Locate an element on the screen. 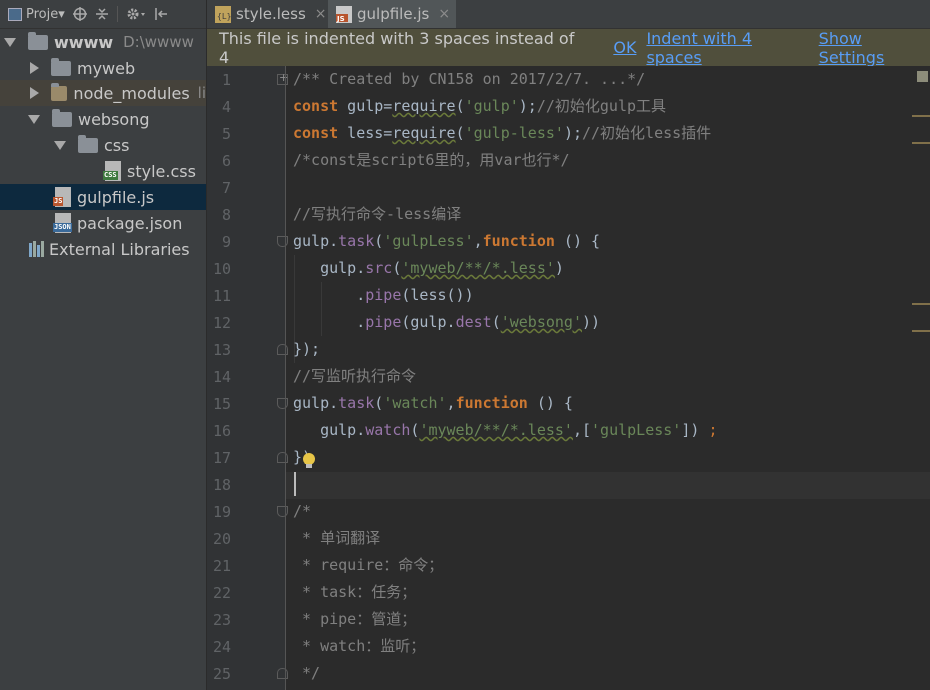  code-line-9: gulp.task('gulpLess',function () { is located at coordinates (447, 241).